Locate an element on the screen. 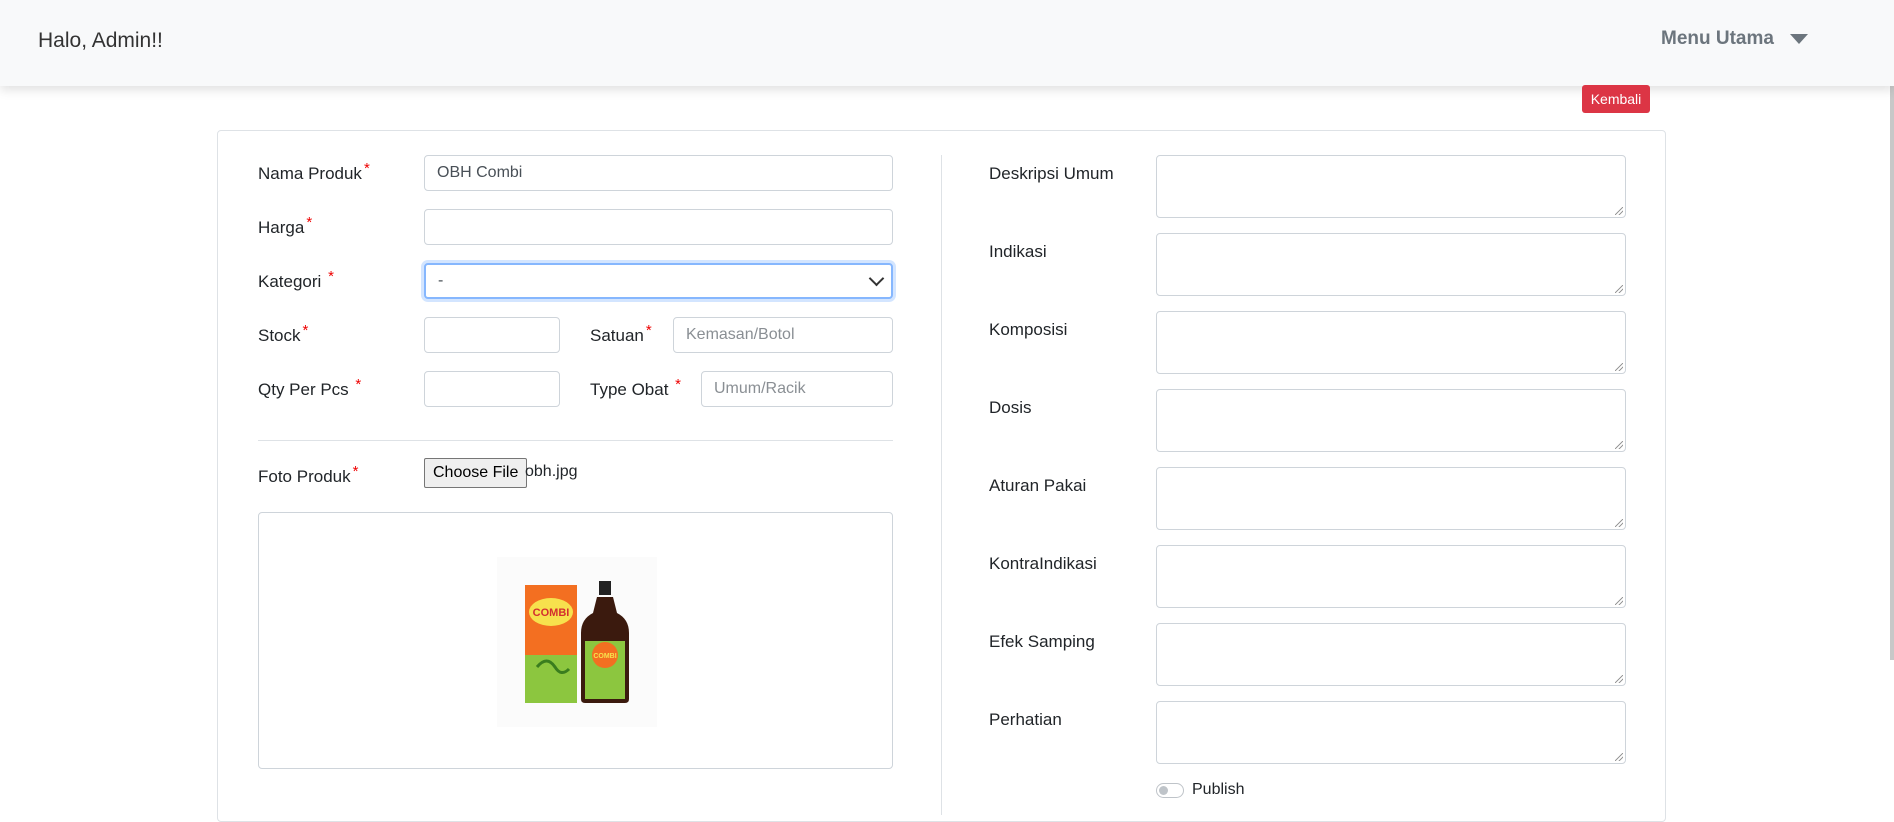  section-divider is located at coordinates (575, 440).